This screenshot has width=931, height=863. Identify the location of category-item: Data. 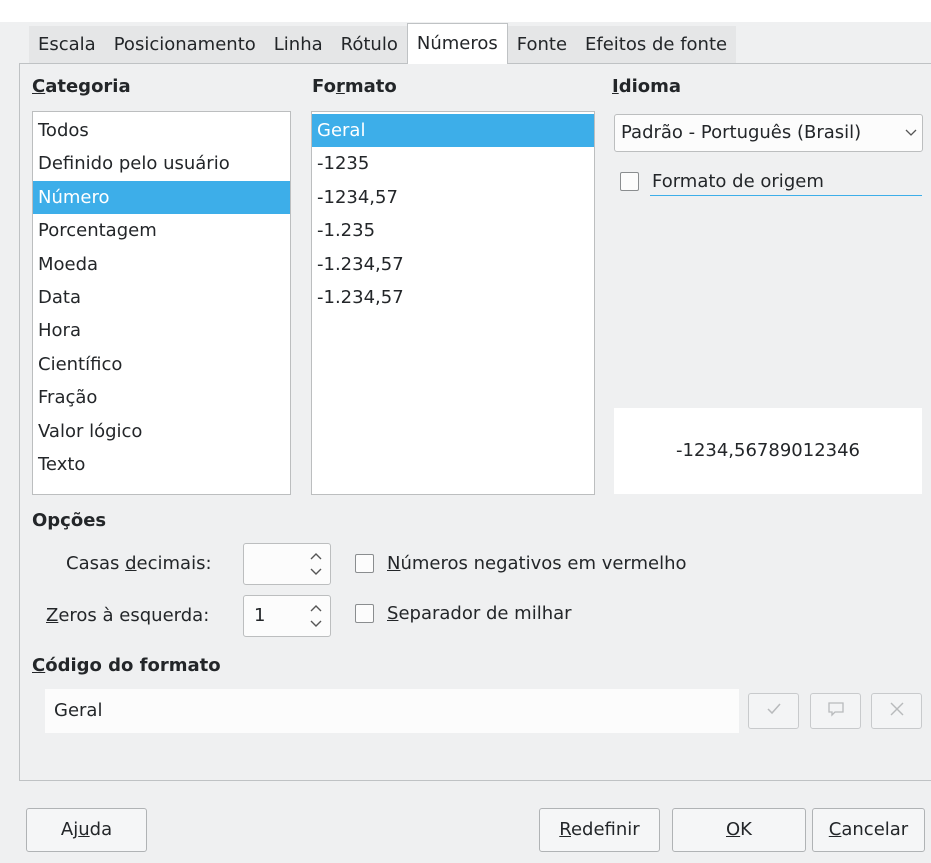
(161, 297).